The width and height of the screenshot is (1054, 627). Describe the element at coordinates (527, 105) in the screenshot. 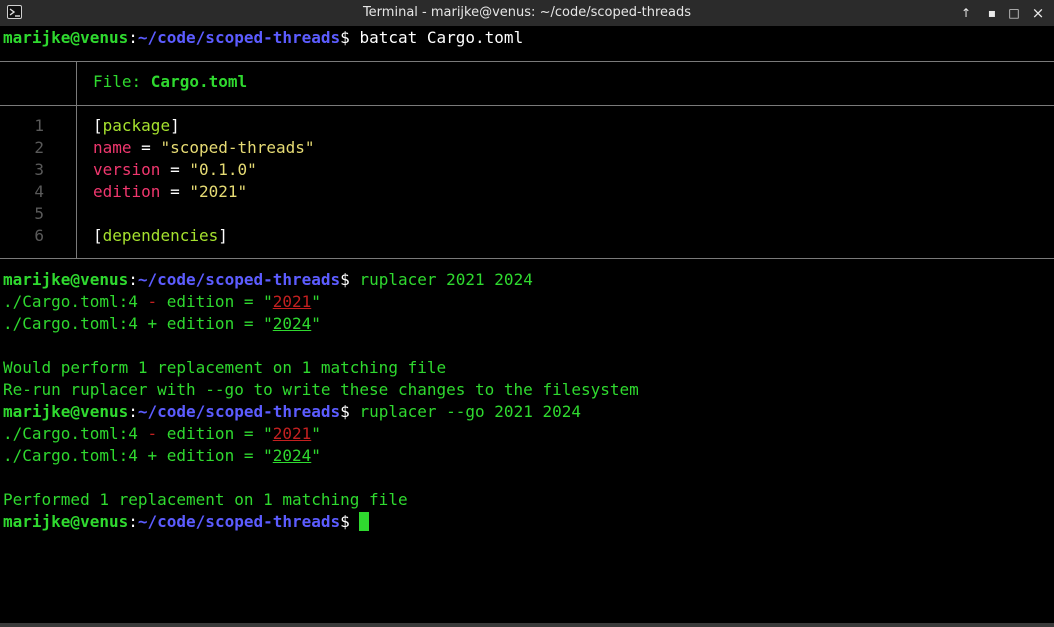

I see `bat-header-rule` at that location.